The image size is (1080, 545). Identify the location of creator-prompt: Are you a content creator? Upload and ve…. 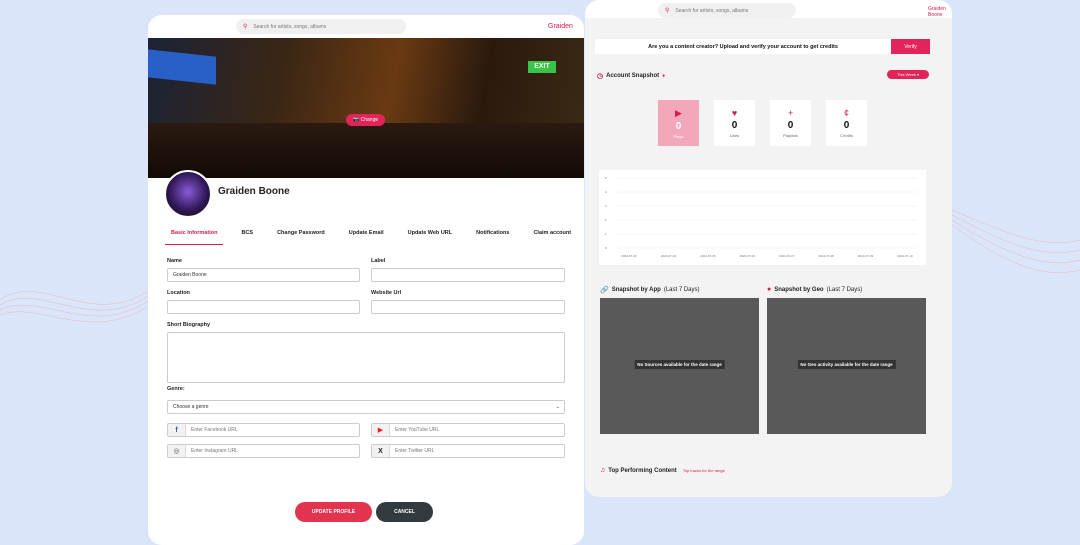
(743, 46).